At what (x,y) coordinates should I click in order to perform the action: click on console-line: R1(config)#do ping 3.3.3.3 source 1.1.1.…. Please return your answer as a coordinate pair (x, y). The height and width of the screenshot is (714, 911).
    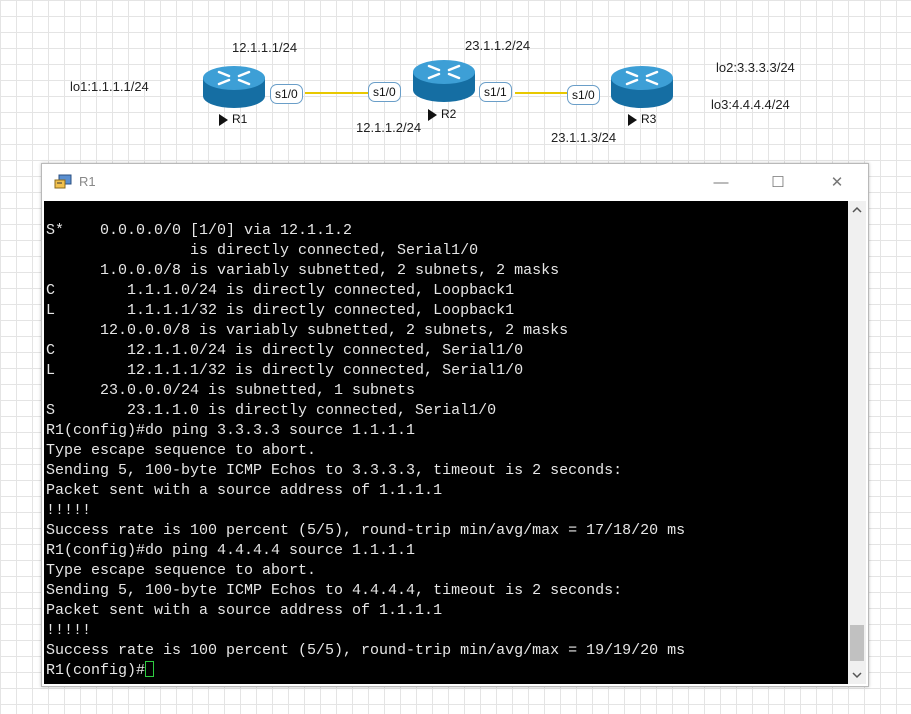
    Looking at the image, I should click on (231, 430).